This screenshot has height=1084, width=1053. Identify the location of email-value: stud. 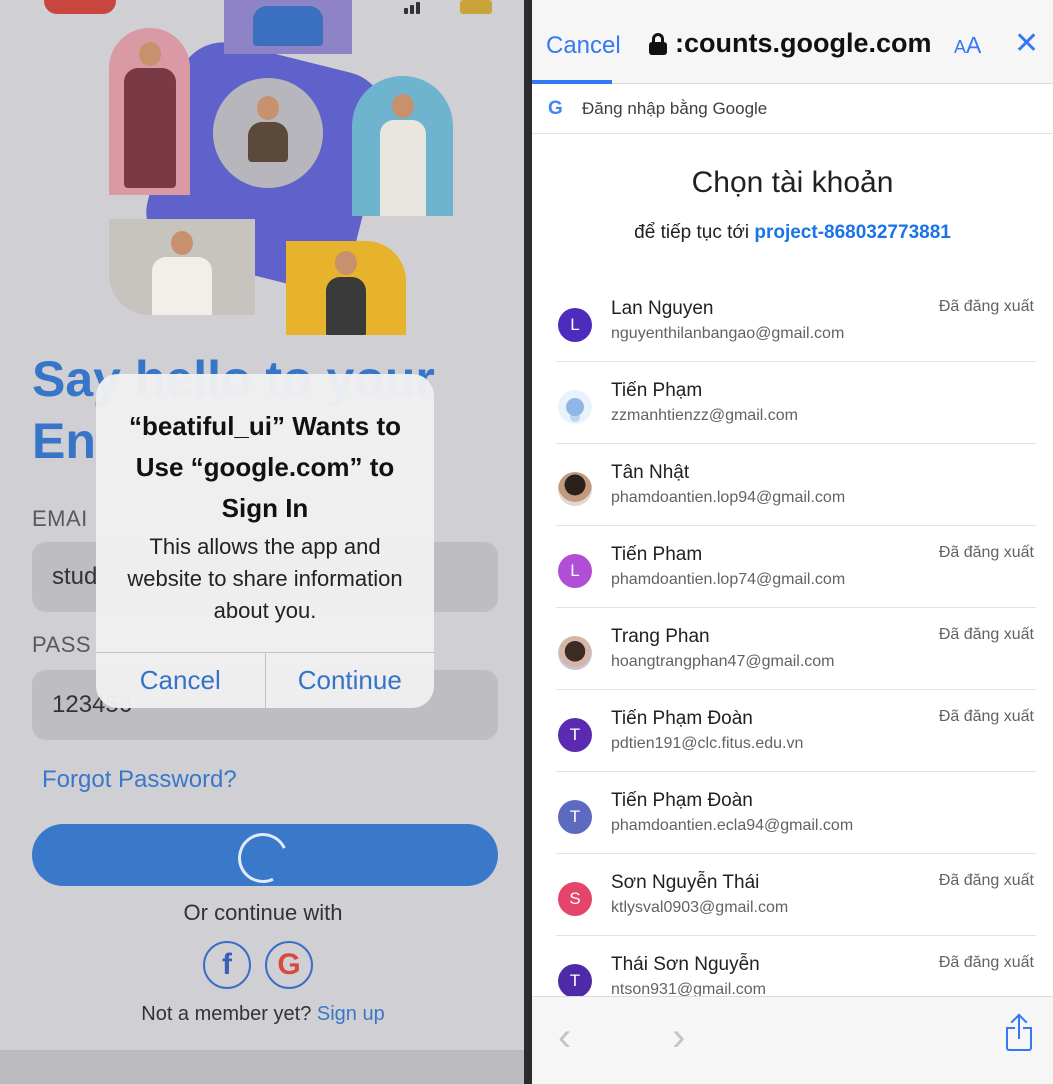
(75, 576).